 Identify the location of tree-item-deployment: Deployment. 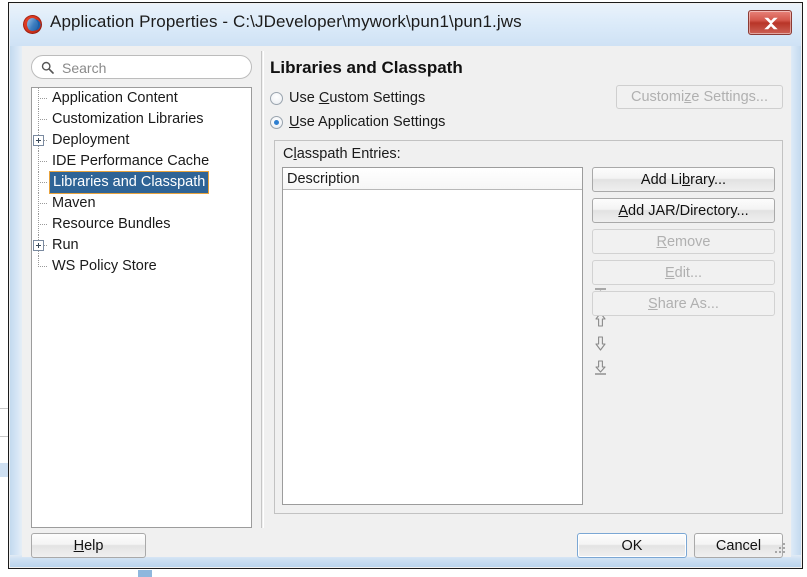
(141, 140).